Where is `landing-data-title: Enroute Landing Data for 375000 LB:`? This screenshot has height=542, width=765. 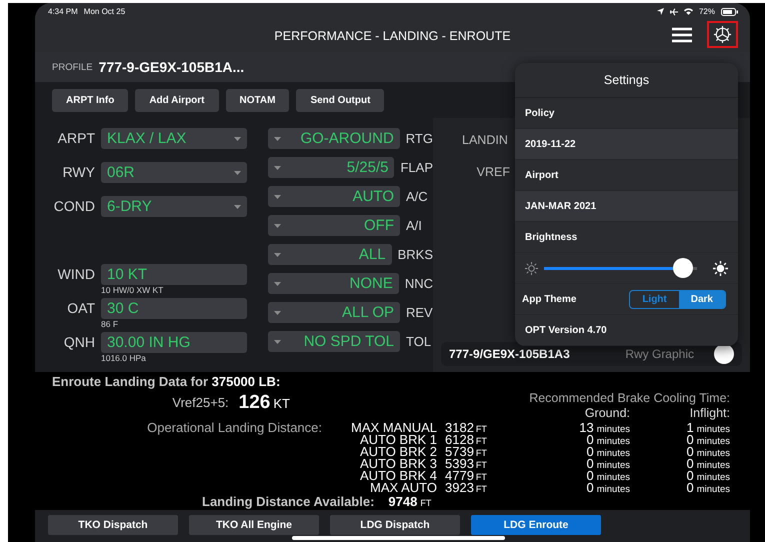
landing-data-title: Enroute Landing Data for 375000 LB: is located at coordinates (166, 383).